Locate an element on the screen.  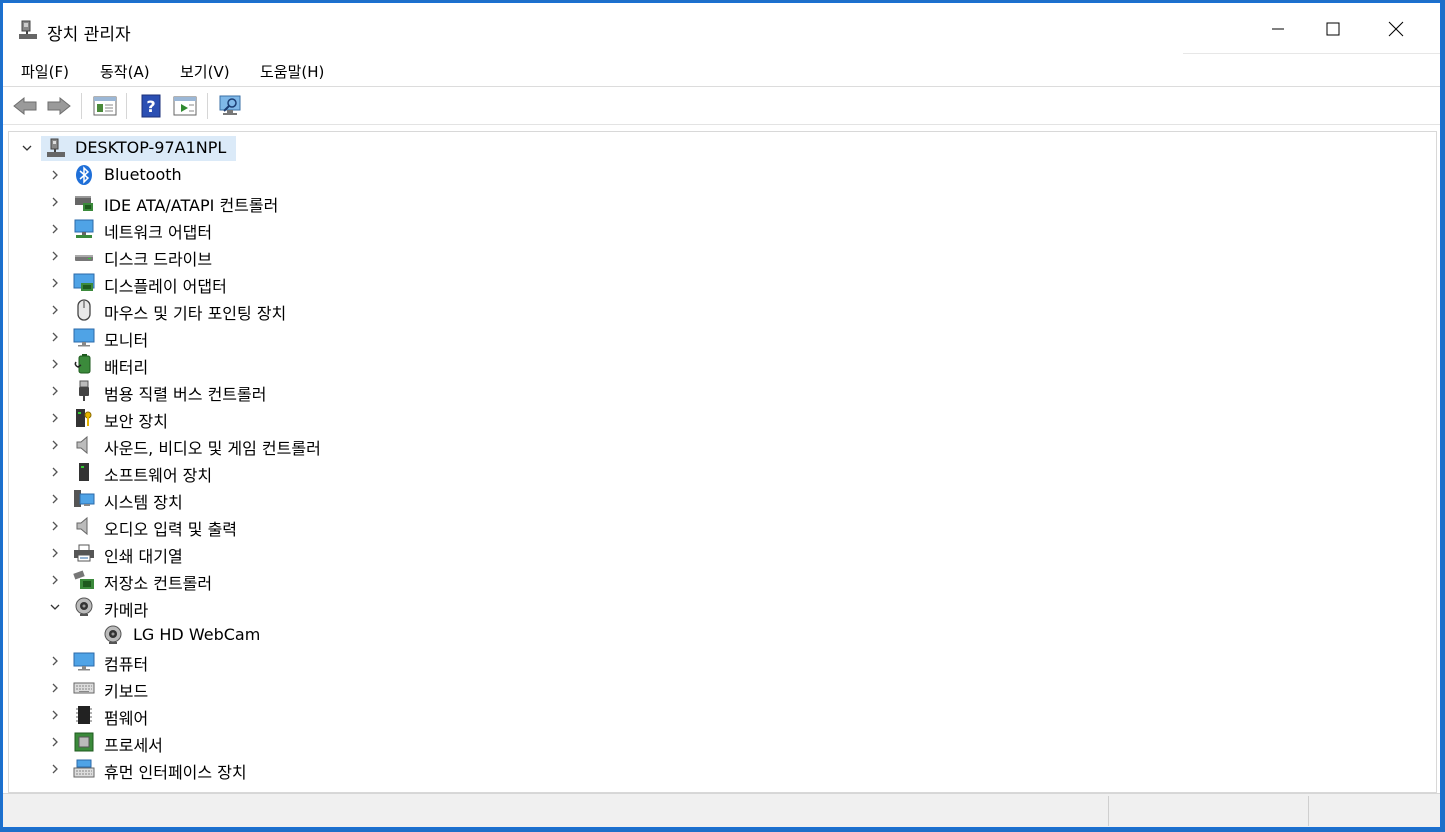
tree-item: 소프트웨어 장치 is located at coordinates (722, 472).